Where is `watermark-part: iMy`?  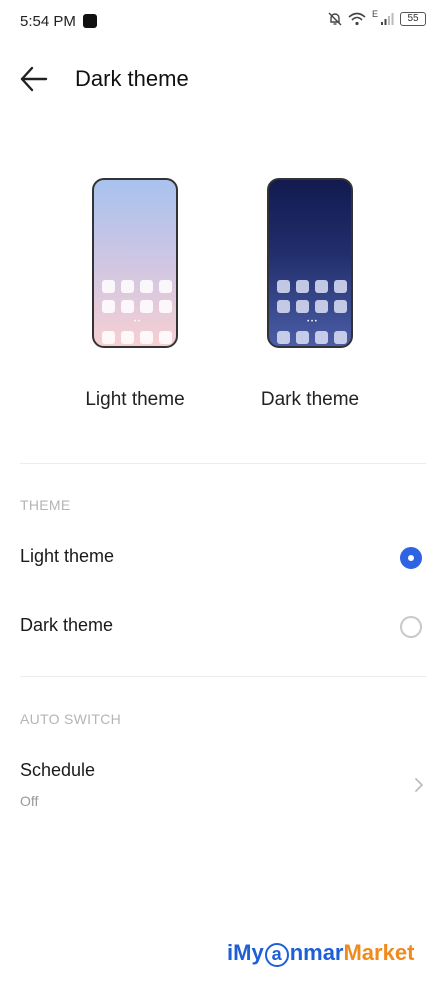 watermark-part: iMy is located at coordinates (245, 952).